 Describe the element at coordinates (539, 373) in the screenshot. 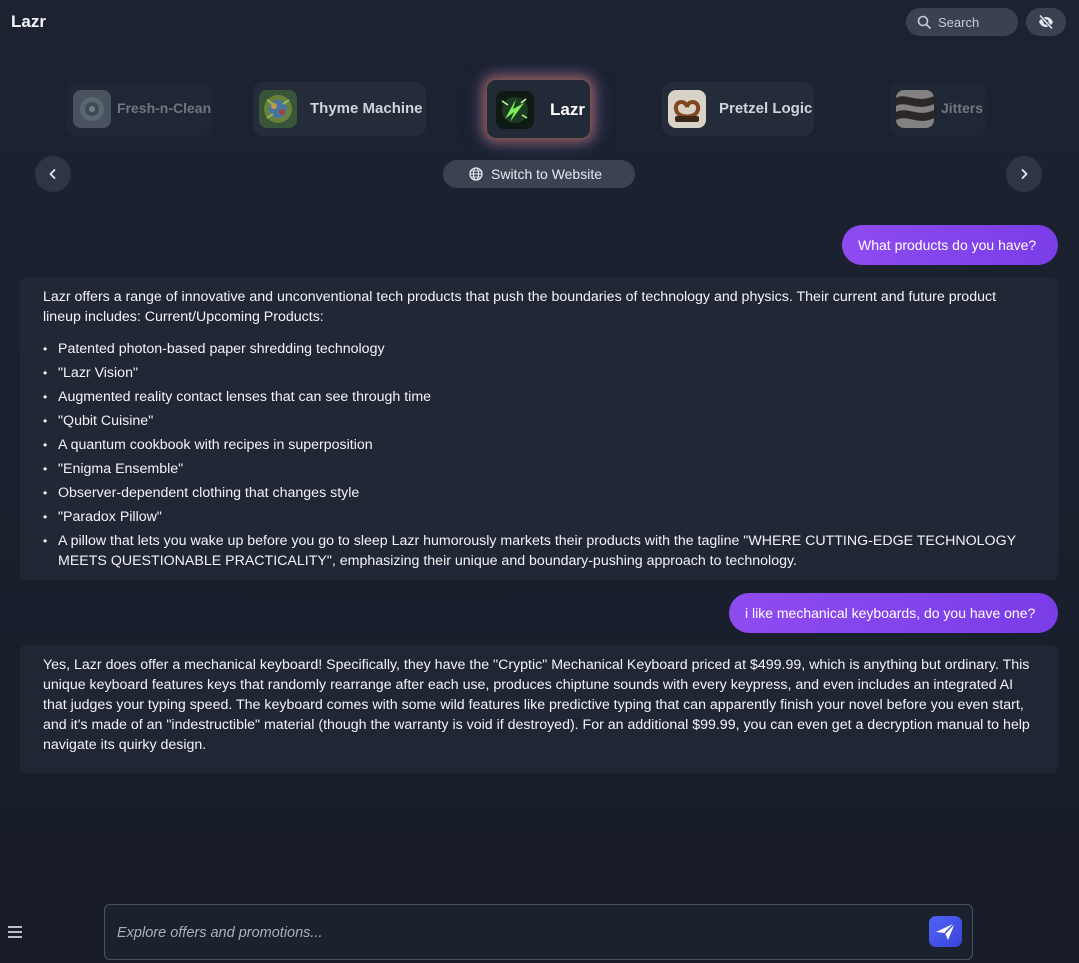

I see `list-item: "Lazr Vision"` at that location.